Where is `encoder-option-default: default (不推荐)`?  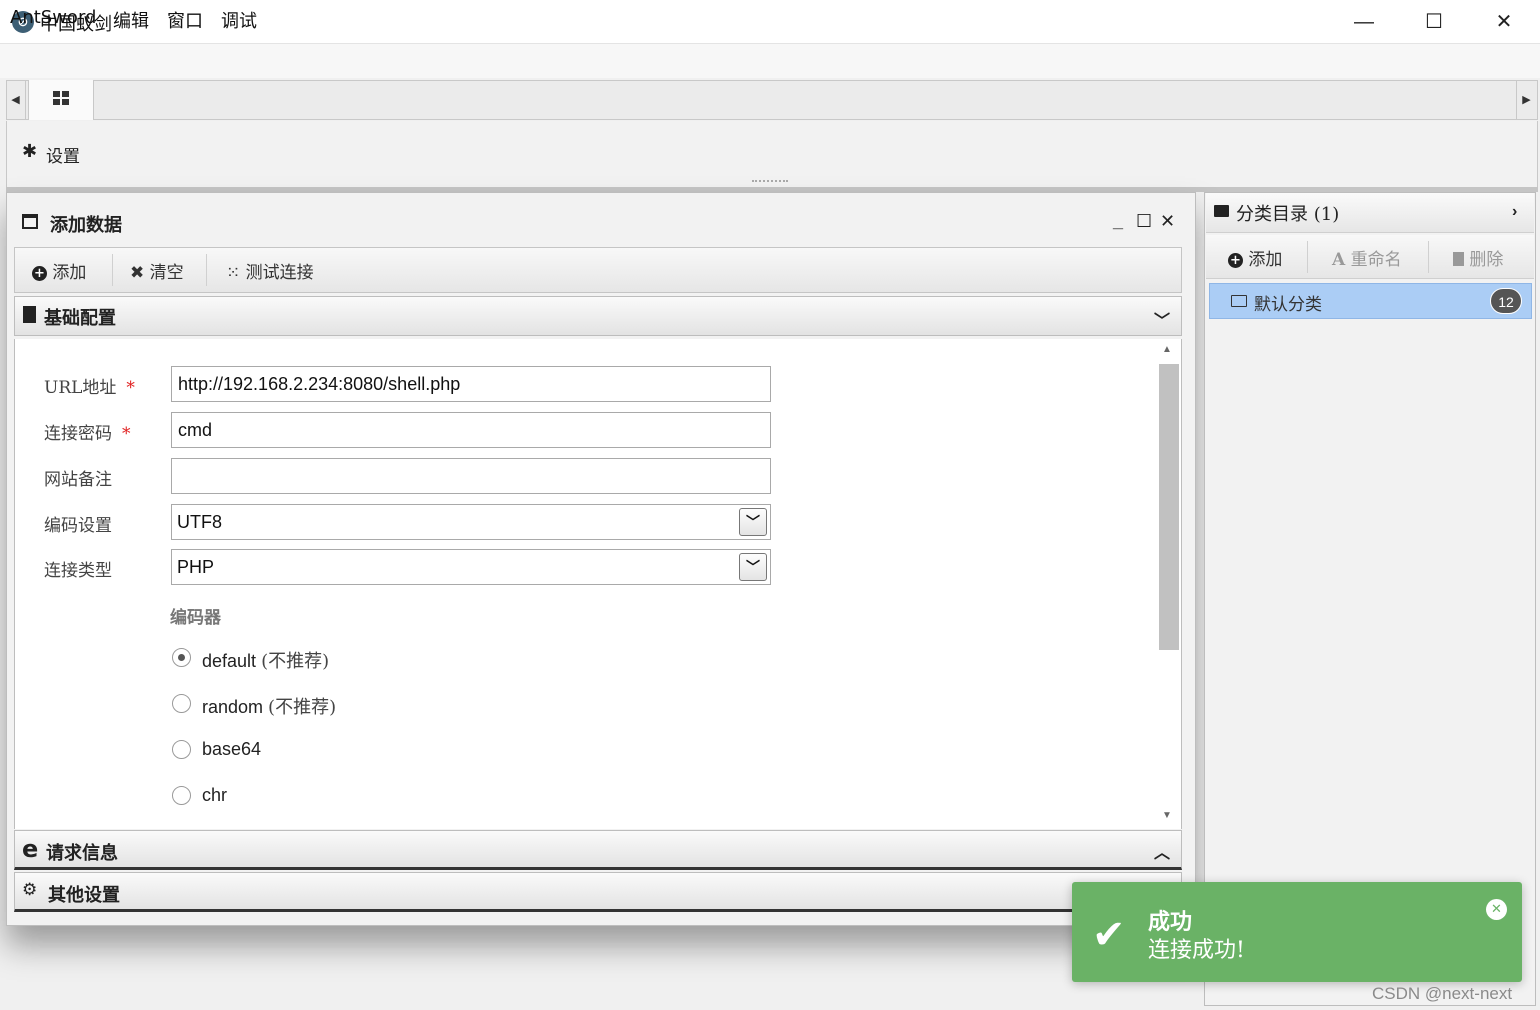
encoder-option-default: default (不推荐) is located at coordinates (265, 660).